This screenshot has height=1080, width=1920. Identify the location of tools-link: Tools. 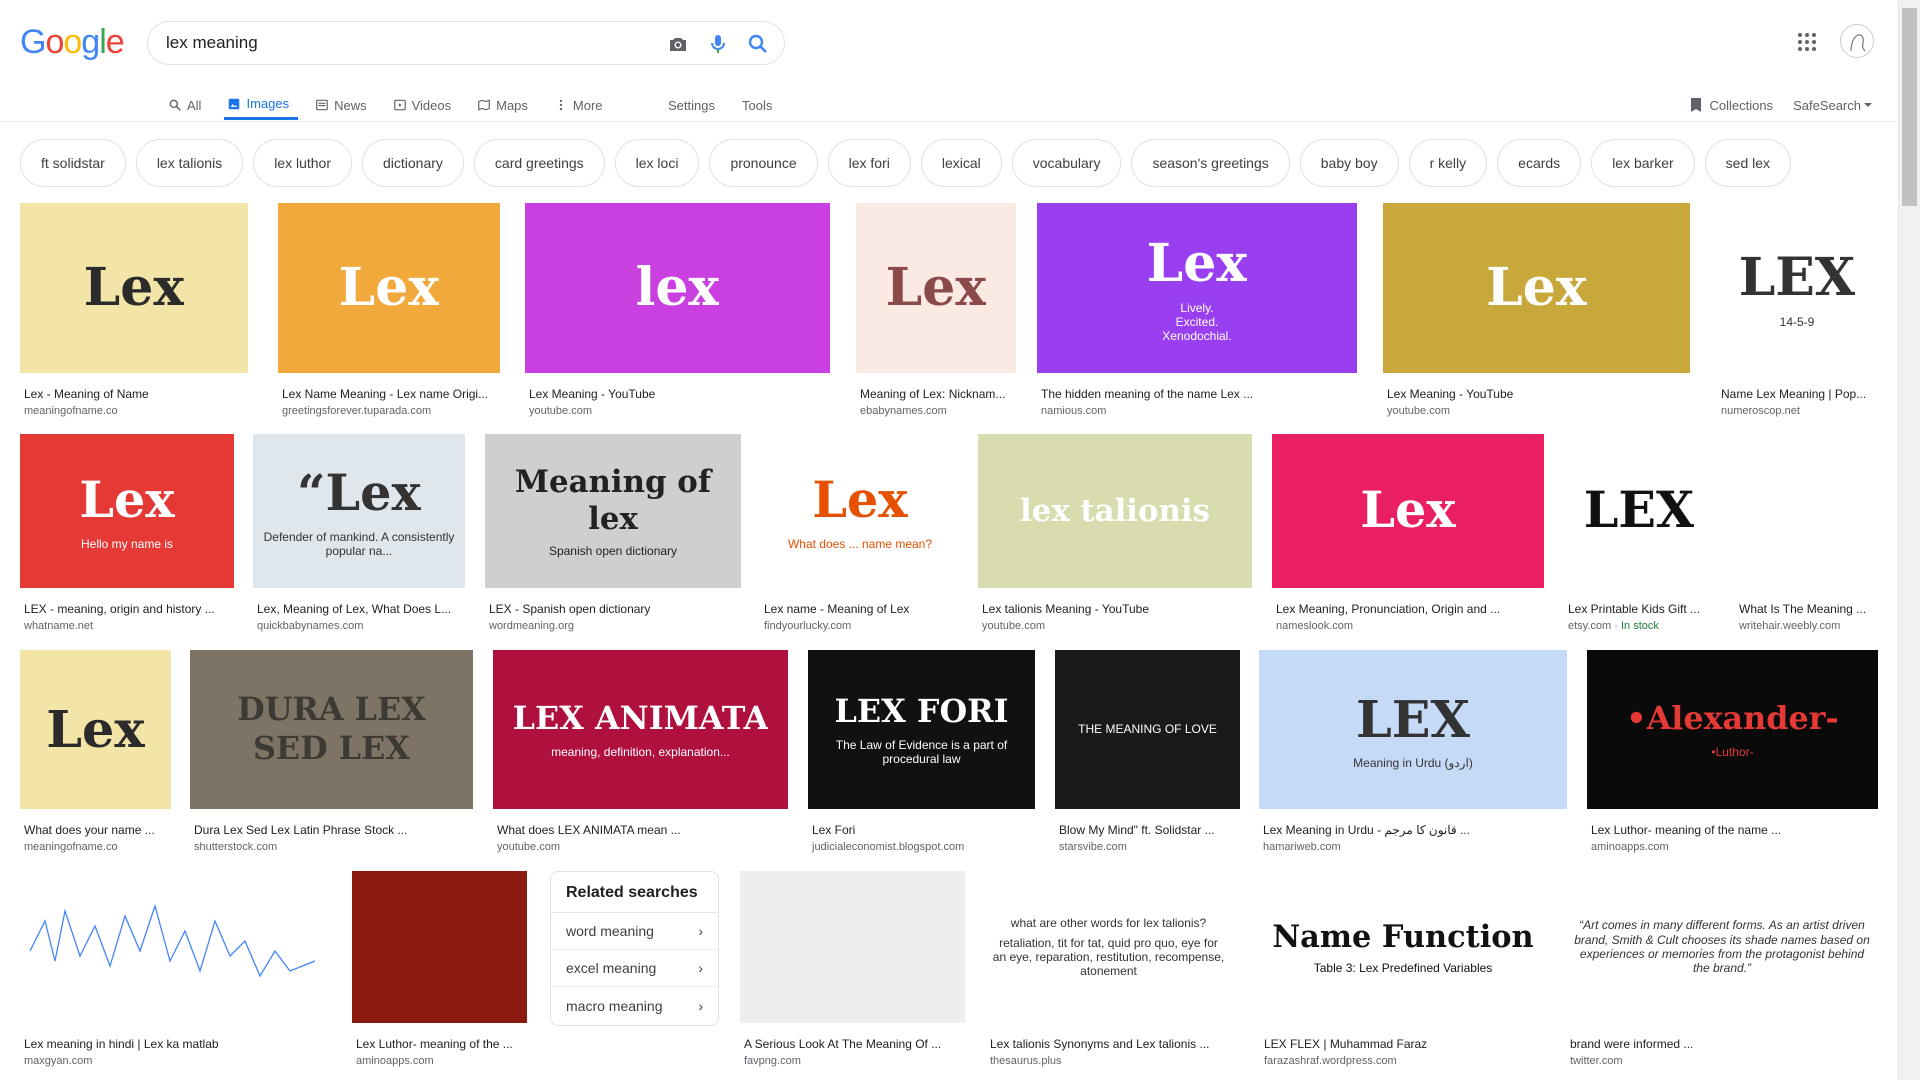
(757, 105).